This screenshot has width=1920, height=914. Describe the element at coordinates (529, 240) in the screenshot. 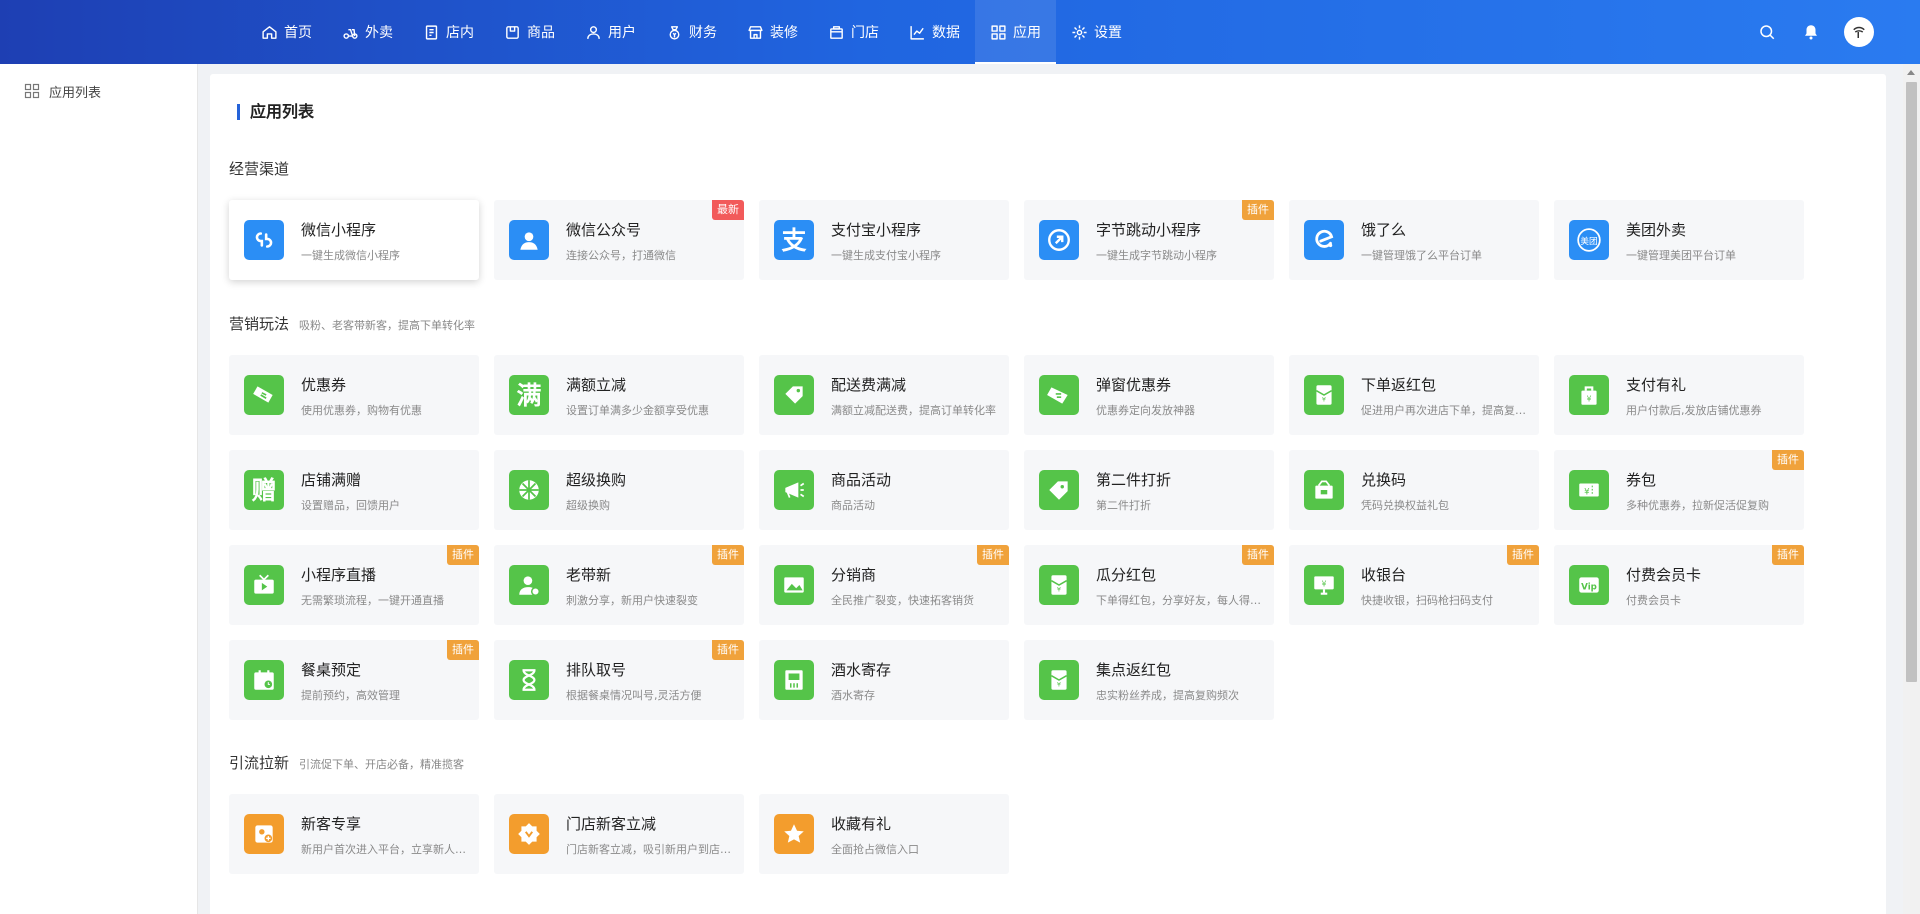

I see `official-account-icon` at that location.